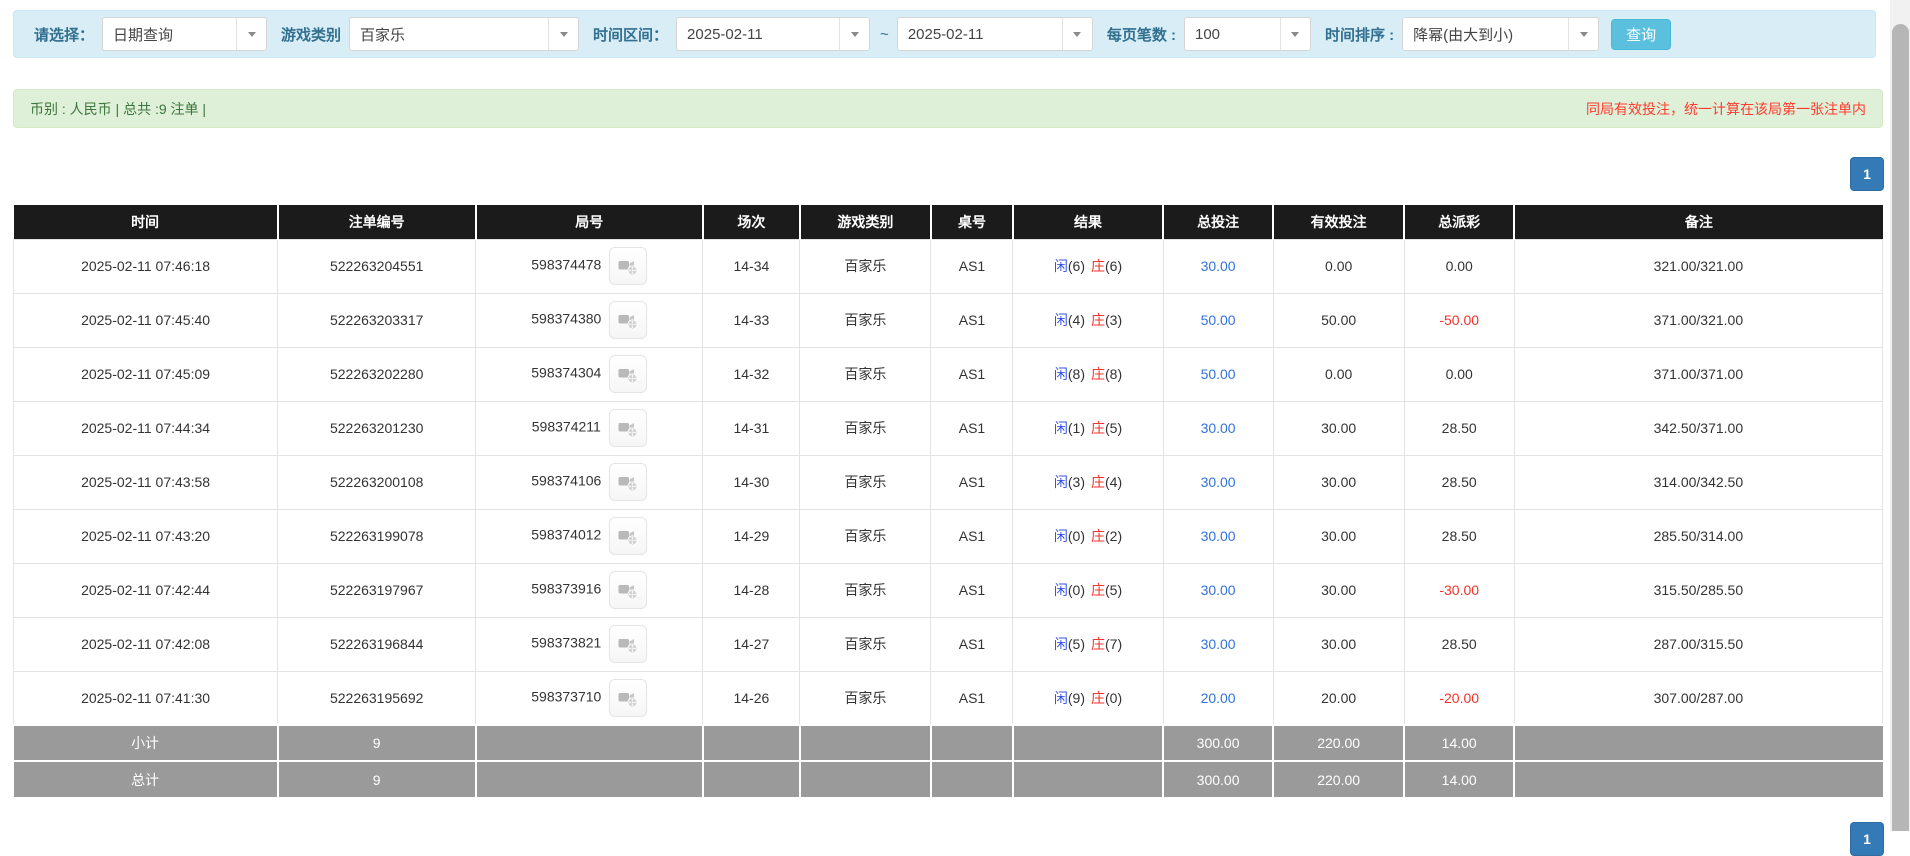 This screenshot has width=1910, height=856. Describe the element at coordinates (1698, 482) in the screenshot. I see `cell-note: 314.00/342.50` at that location.